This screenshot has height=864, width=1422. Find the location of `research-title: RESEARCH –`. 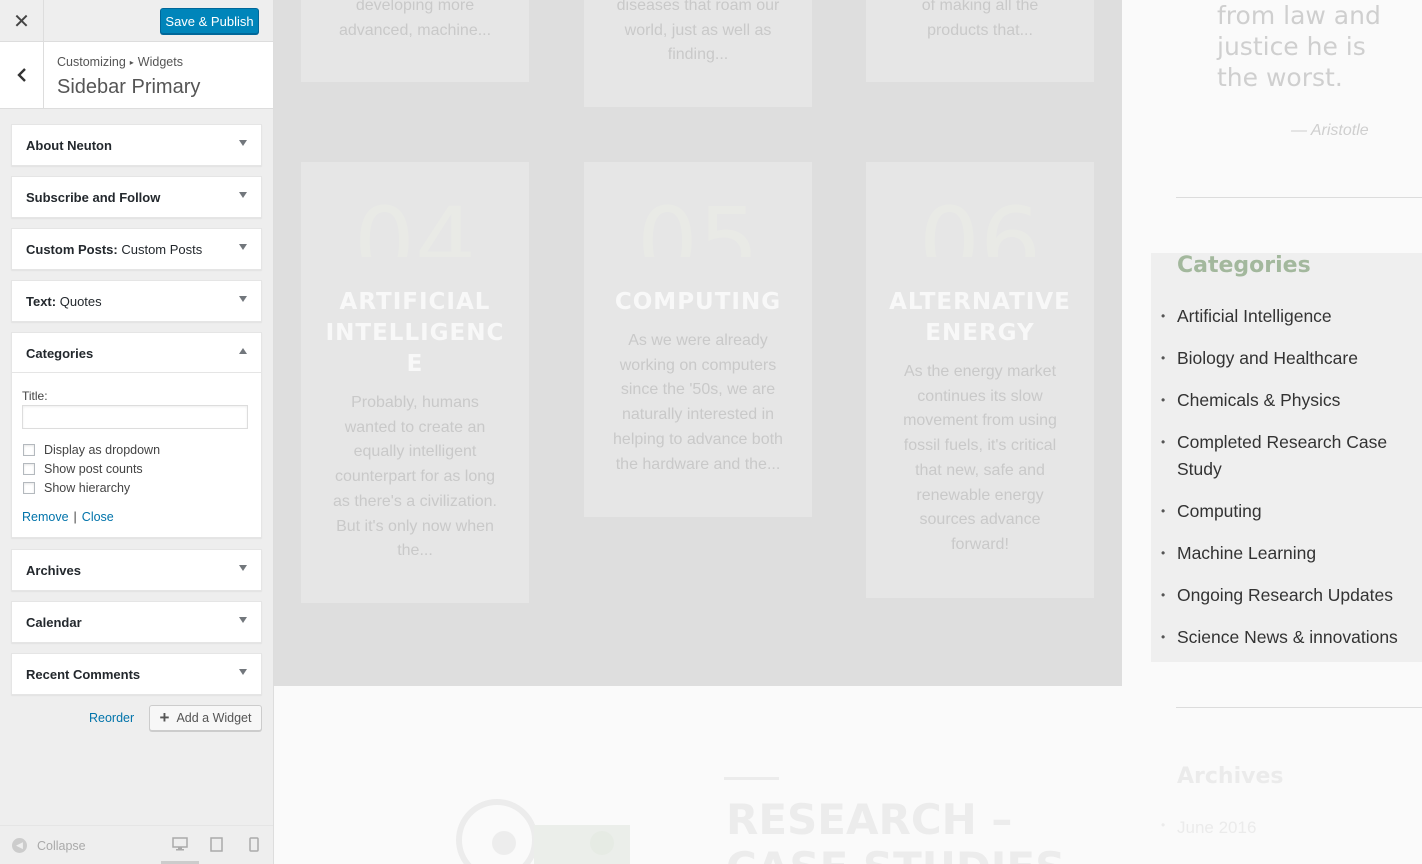

research-title: RESEARCH – is located at coordinates (869, 819).